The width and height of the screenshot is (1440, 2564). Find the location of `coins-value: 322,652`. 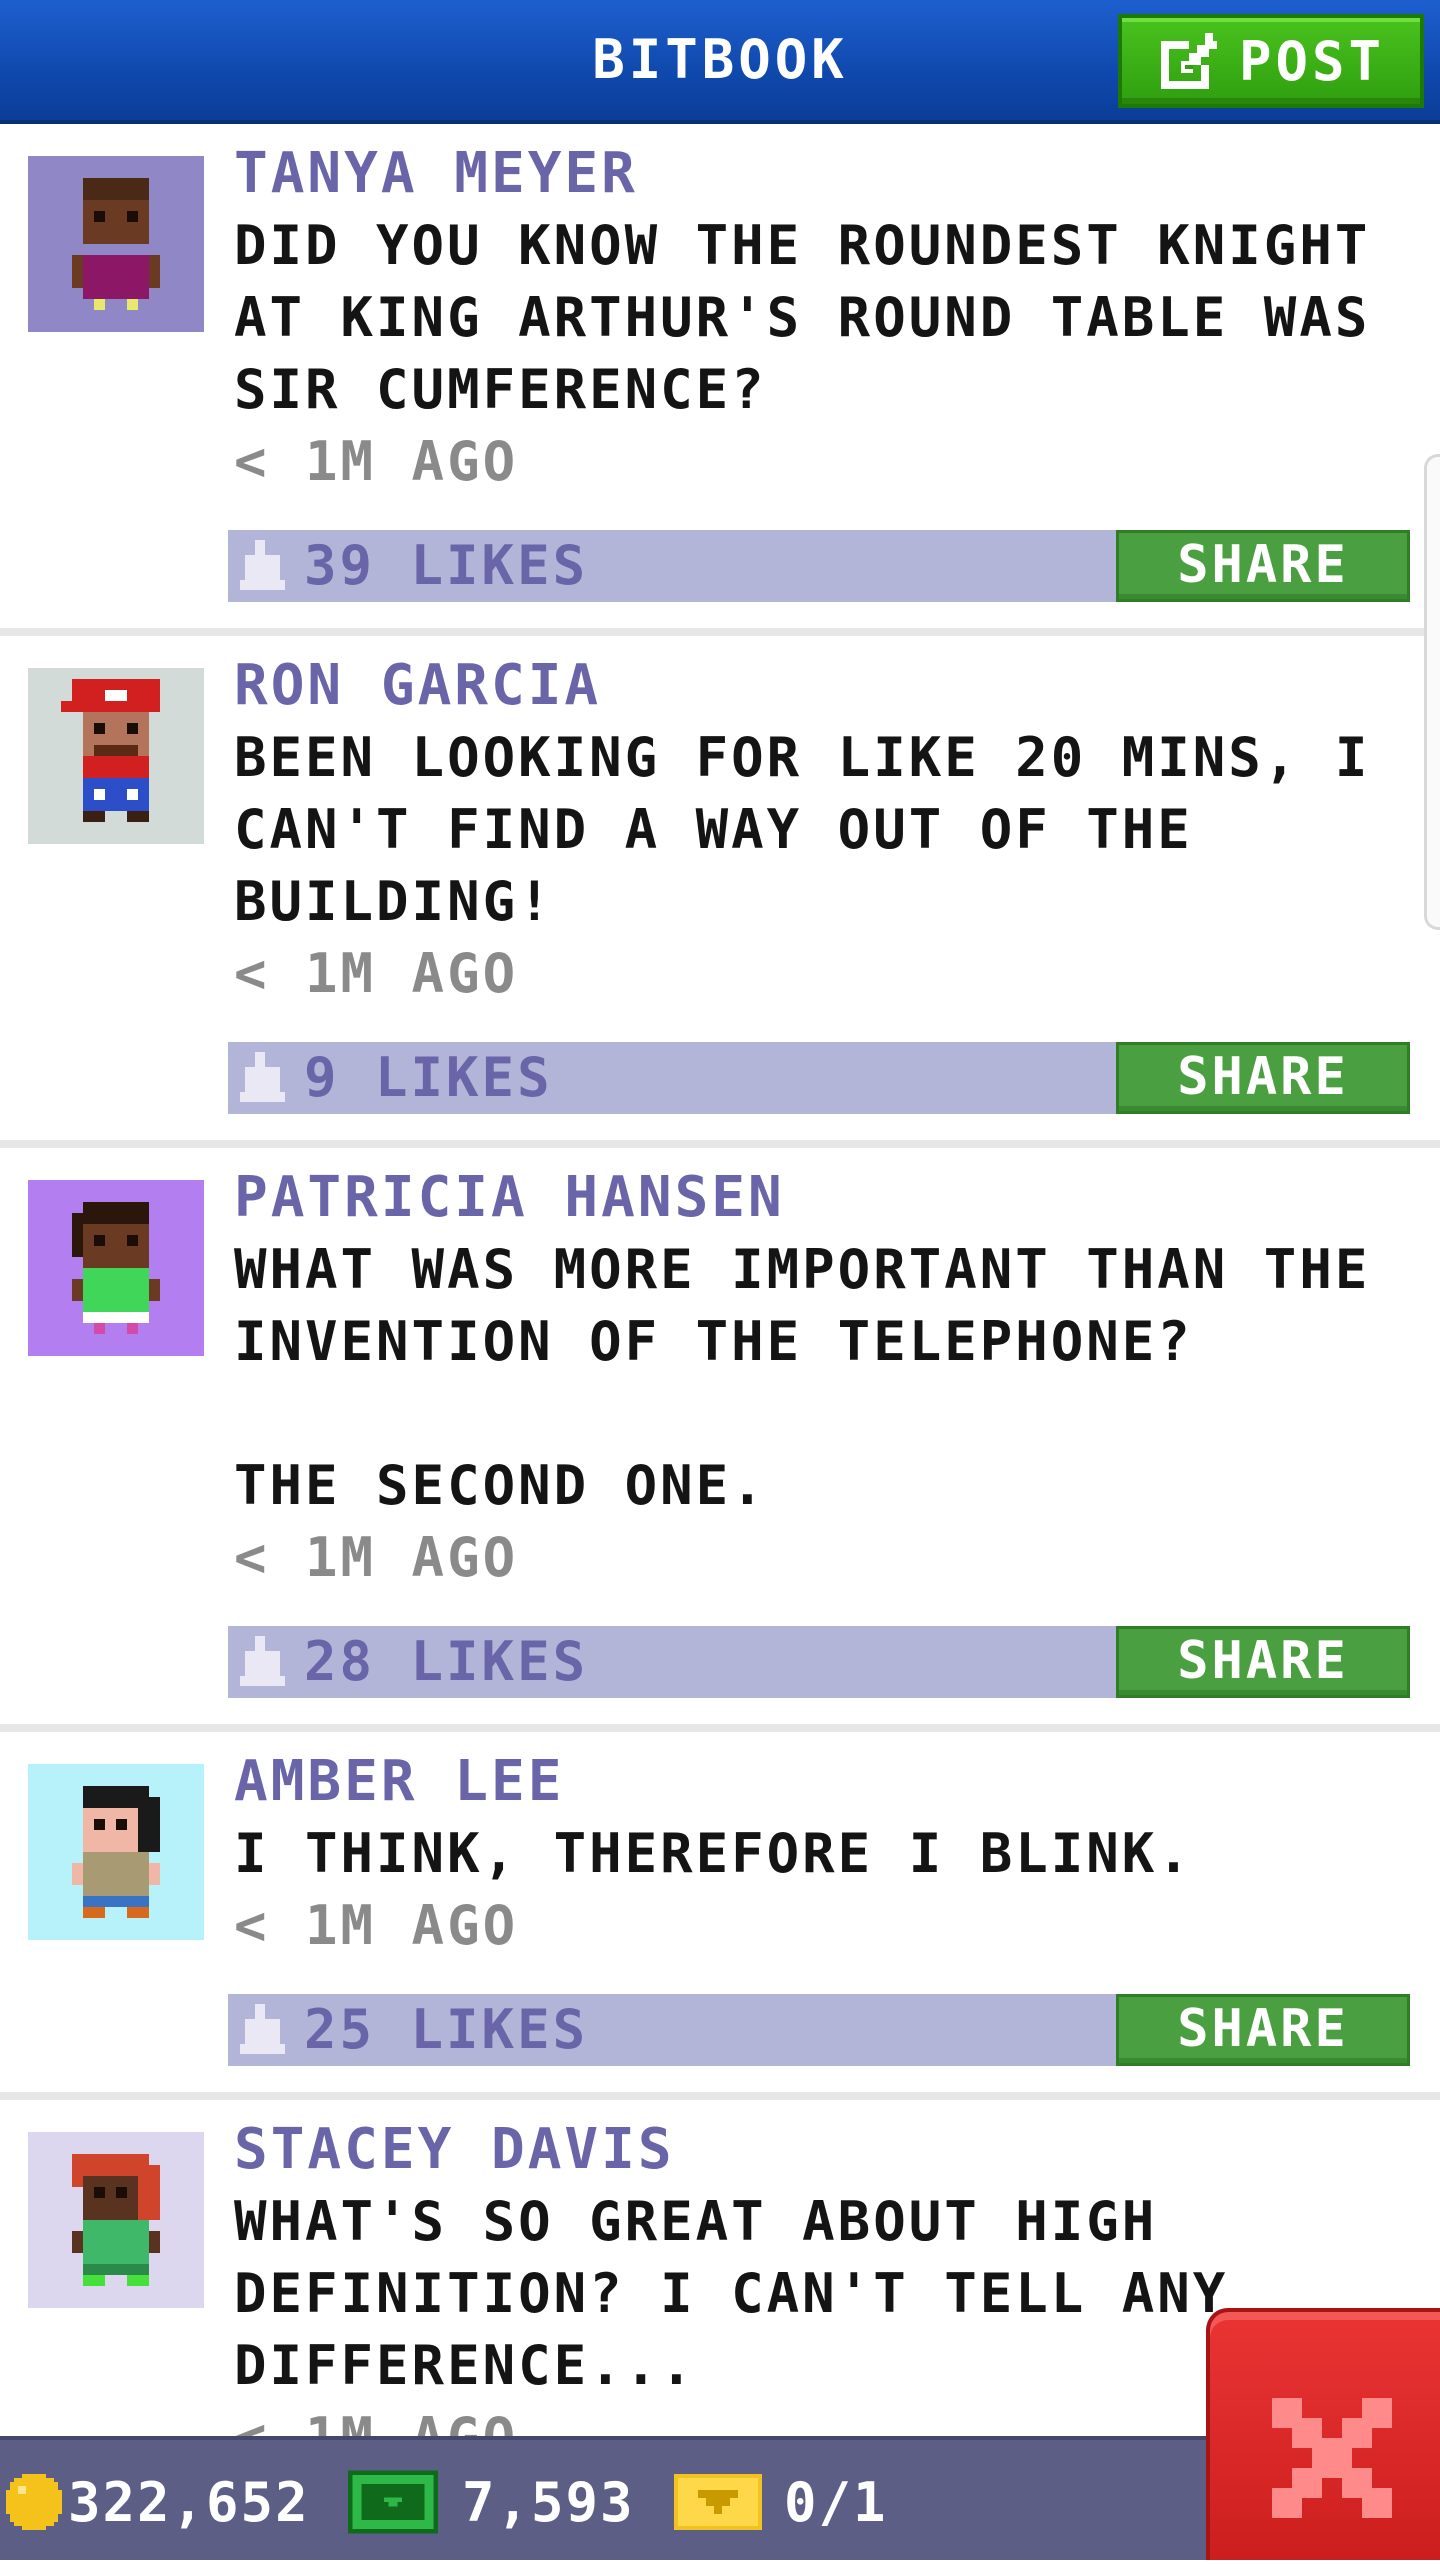

coins-value: 322,652 is located at coordinates (189, 2502).